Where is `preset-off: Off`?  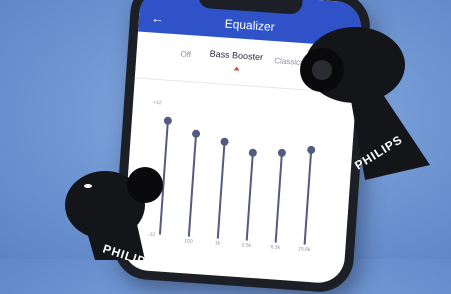 preset-off: Off is located at coordinates (185, 55).